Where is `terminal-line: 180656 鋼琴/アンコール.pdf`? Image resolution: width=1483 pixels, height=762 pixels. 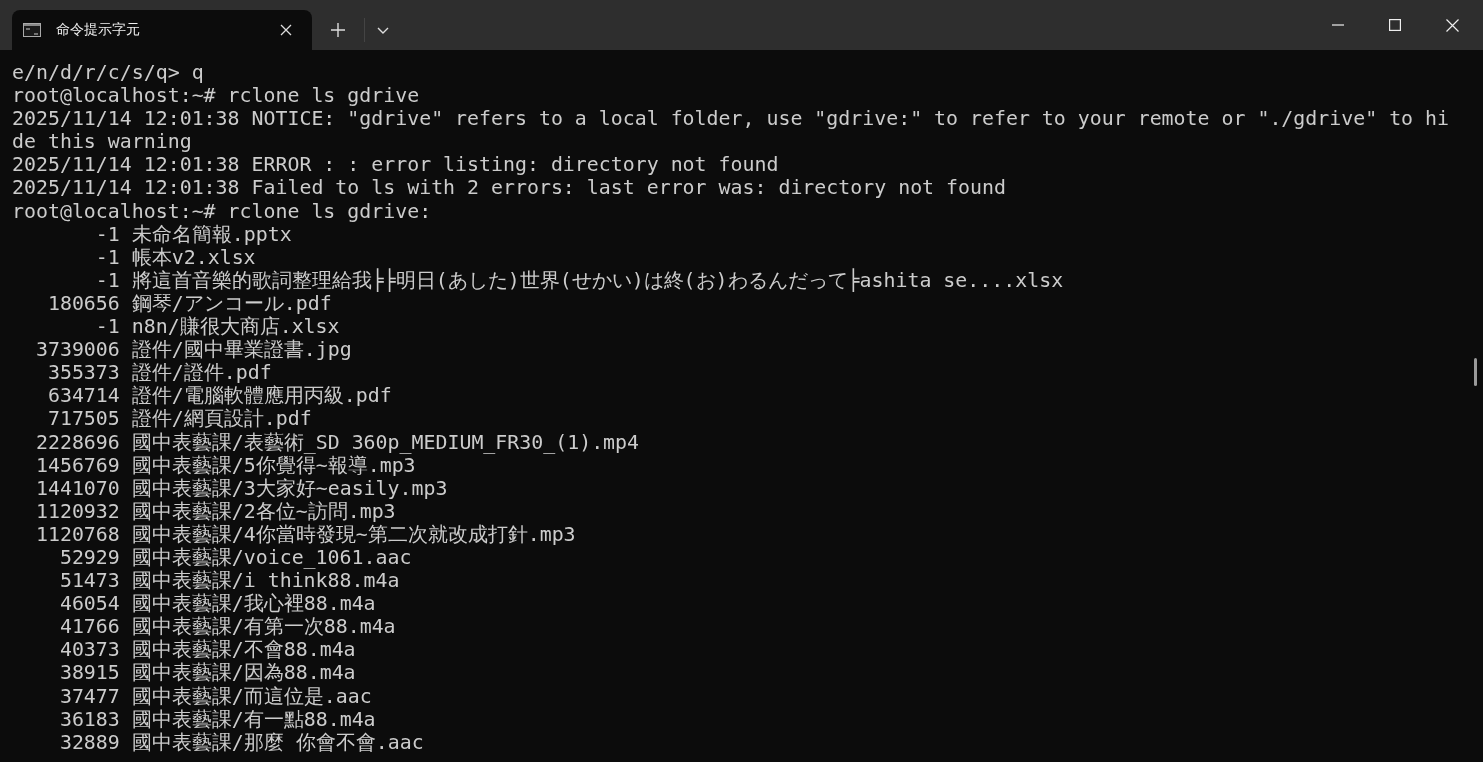 terminal-line: 180656 鋼琴/アンコール.pdf is located at coordinates (189, 303).